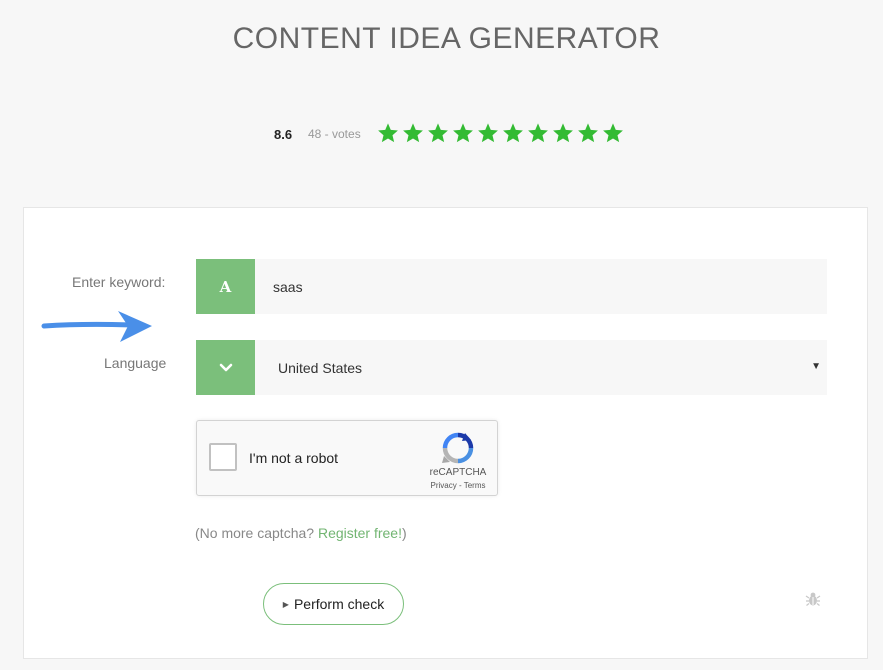  I want to click on recaptcha-checkbox, so click(223, 457).